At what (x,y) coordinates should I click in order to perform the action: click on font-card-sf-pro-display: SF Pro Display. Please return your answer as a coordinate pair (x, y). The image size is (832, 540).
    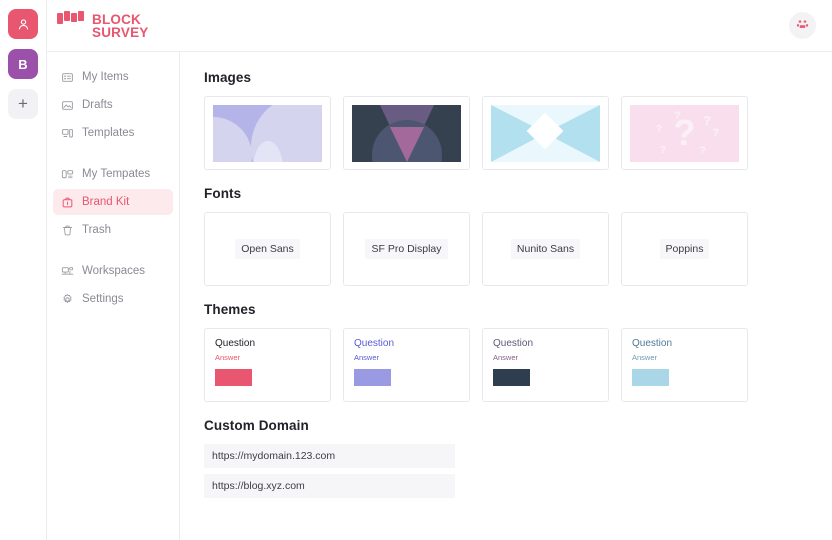
    Looking at the image, I should click on (406, 249).